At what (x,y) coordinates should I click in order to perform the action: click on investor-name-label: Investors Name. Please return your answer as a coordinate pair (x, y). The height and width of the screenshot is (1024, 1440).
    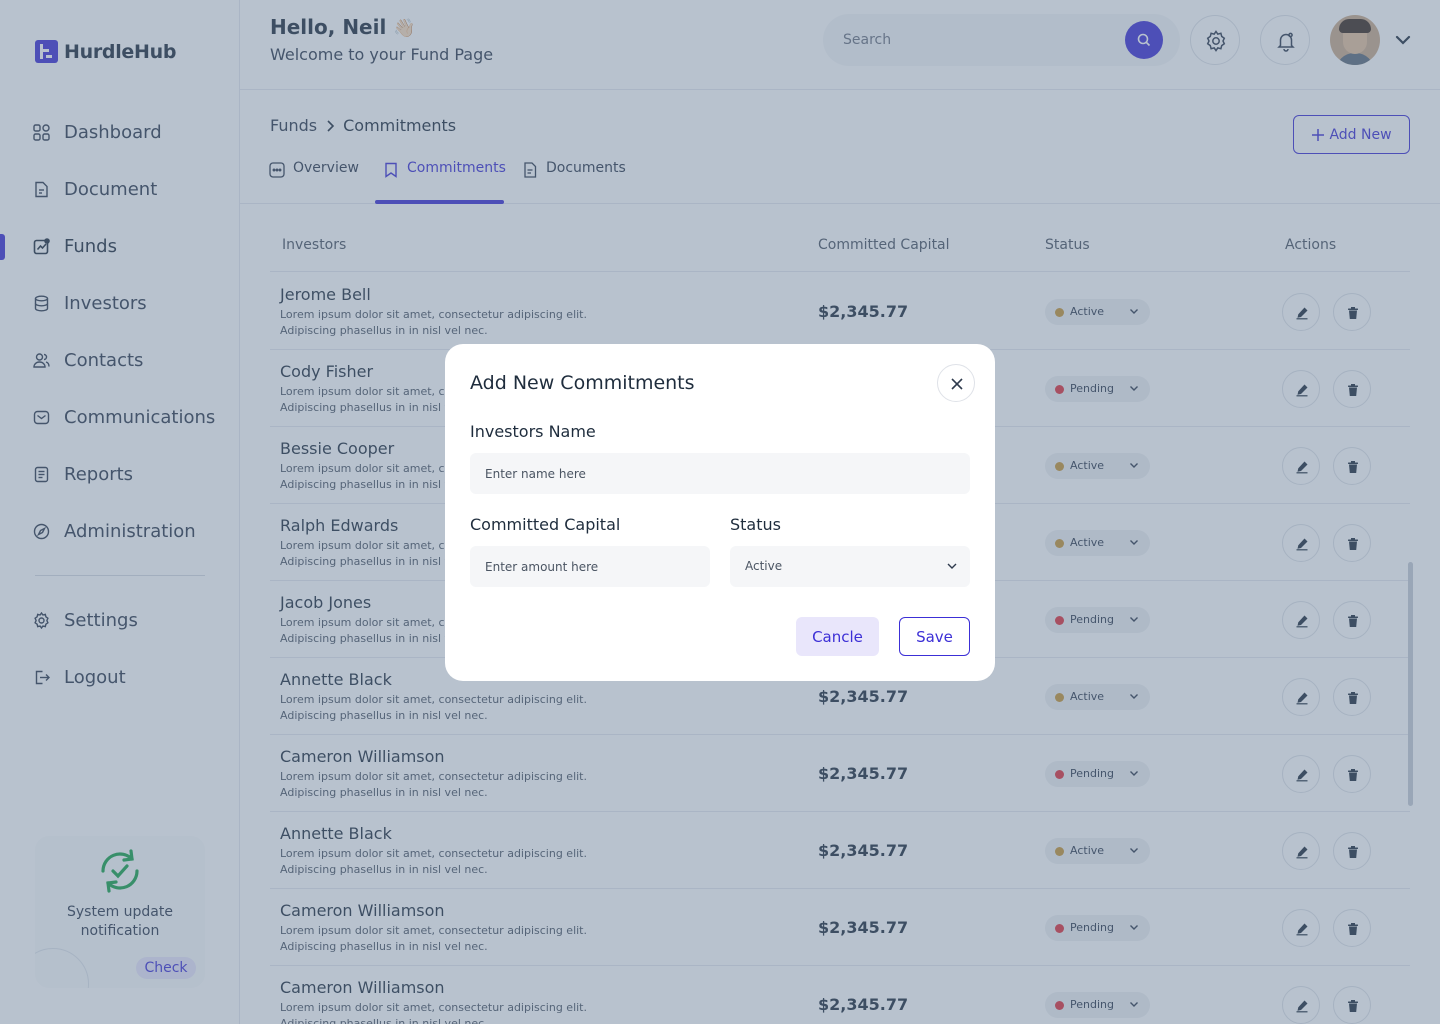
    Looking at the image, I should click on (533, 431).